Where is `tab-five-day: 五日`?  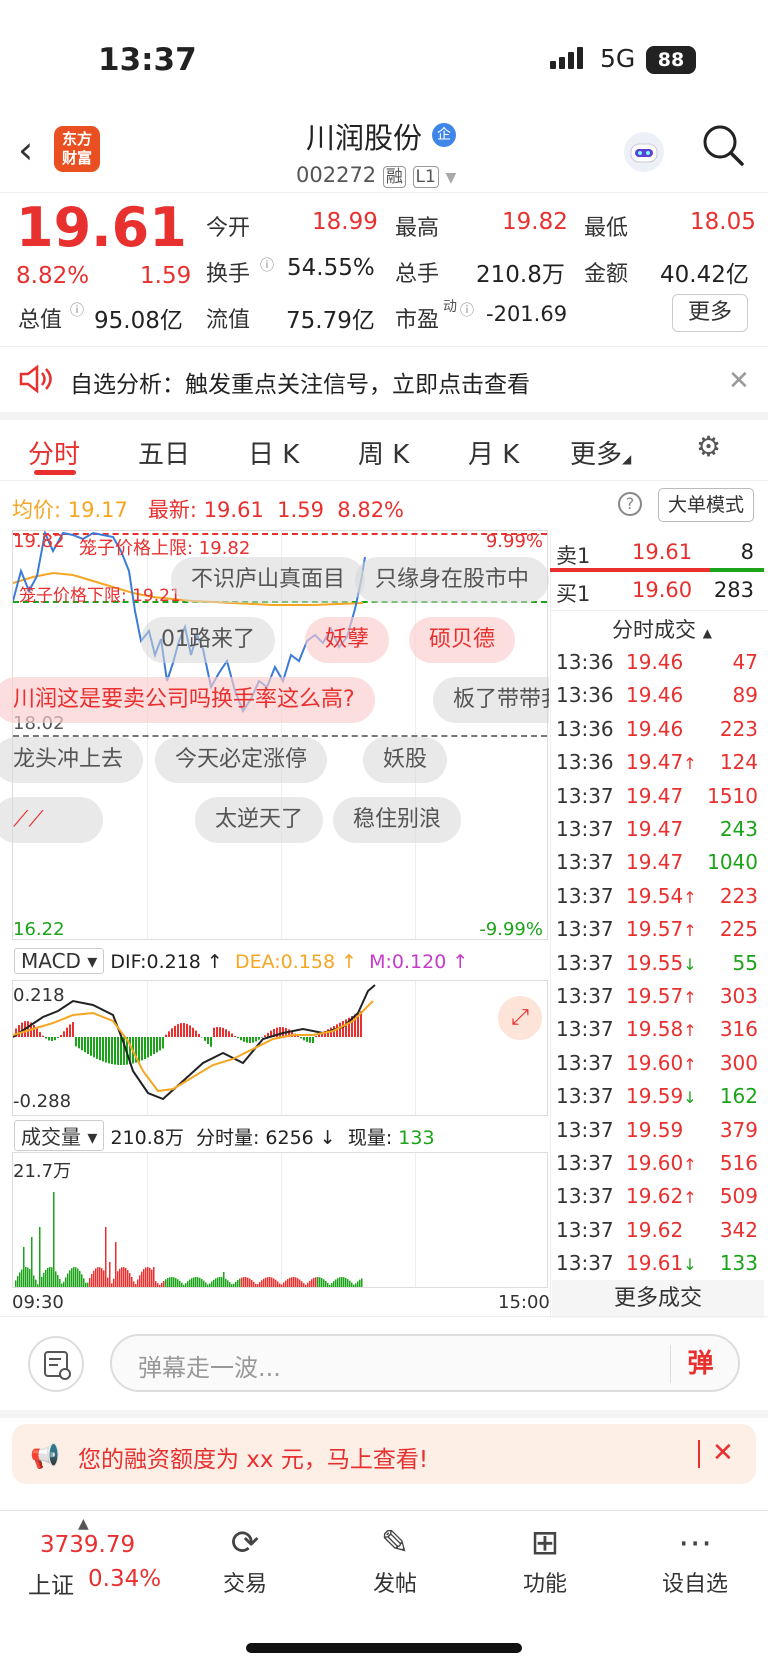 tab-five-day: 五日 is located at coordinates (164, 452).